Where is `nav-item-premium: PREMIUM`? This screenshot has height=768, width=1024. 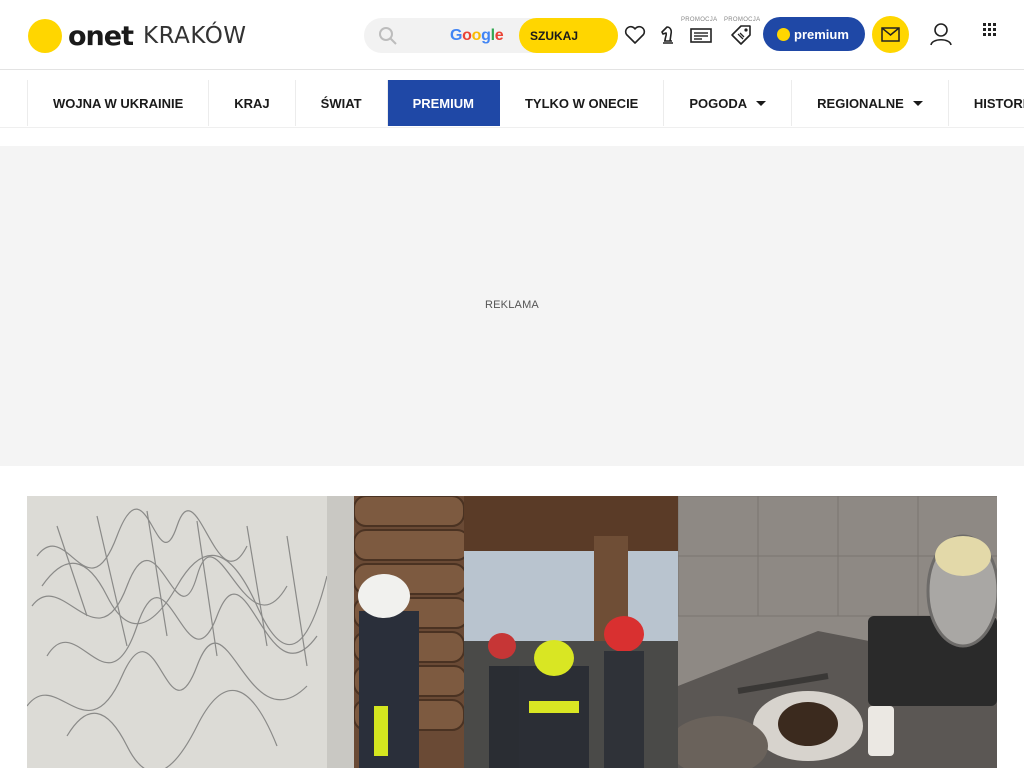 nav-item-premium: PREMIUM is located at coordinates (443, 103).